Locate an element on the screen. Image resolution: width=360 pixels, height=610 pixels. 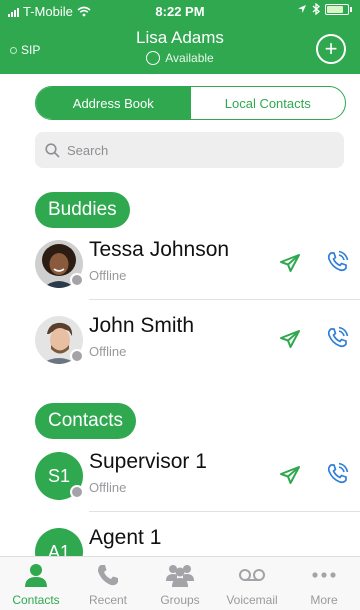
avatar: S1 is located at coordinates (59, 476).